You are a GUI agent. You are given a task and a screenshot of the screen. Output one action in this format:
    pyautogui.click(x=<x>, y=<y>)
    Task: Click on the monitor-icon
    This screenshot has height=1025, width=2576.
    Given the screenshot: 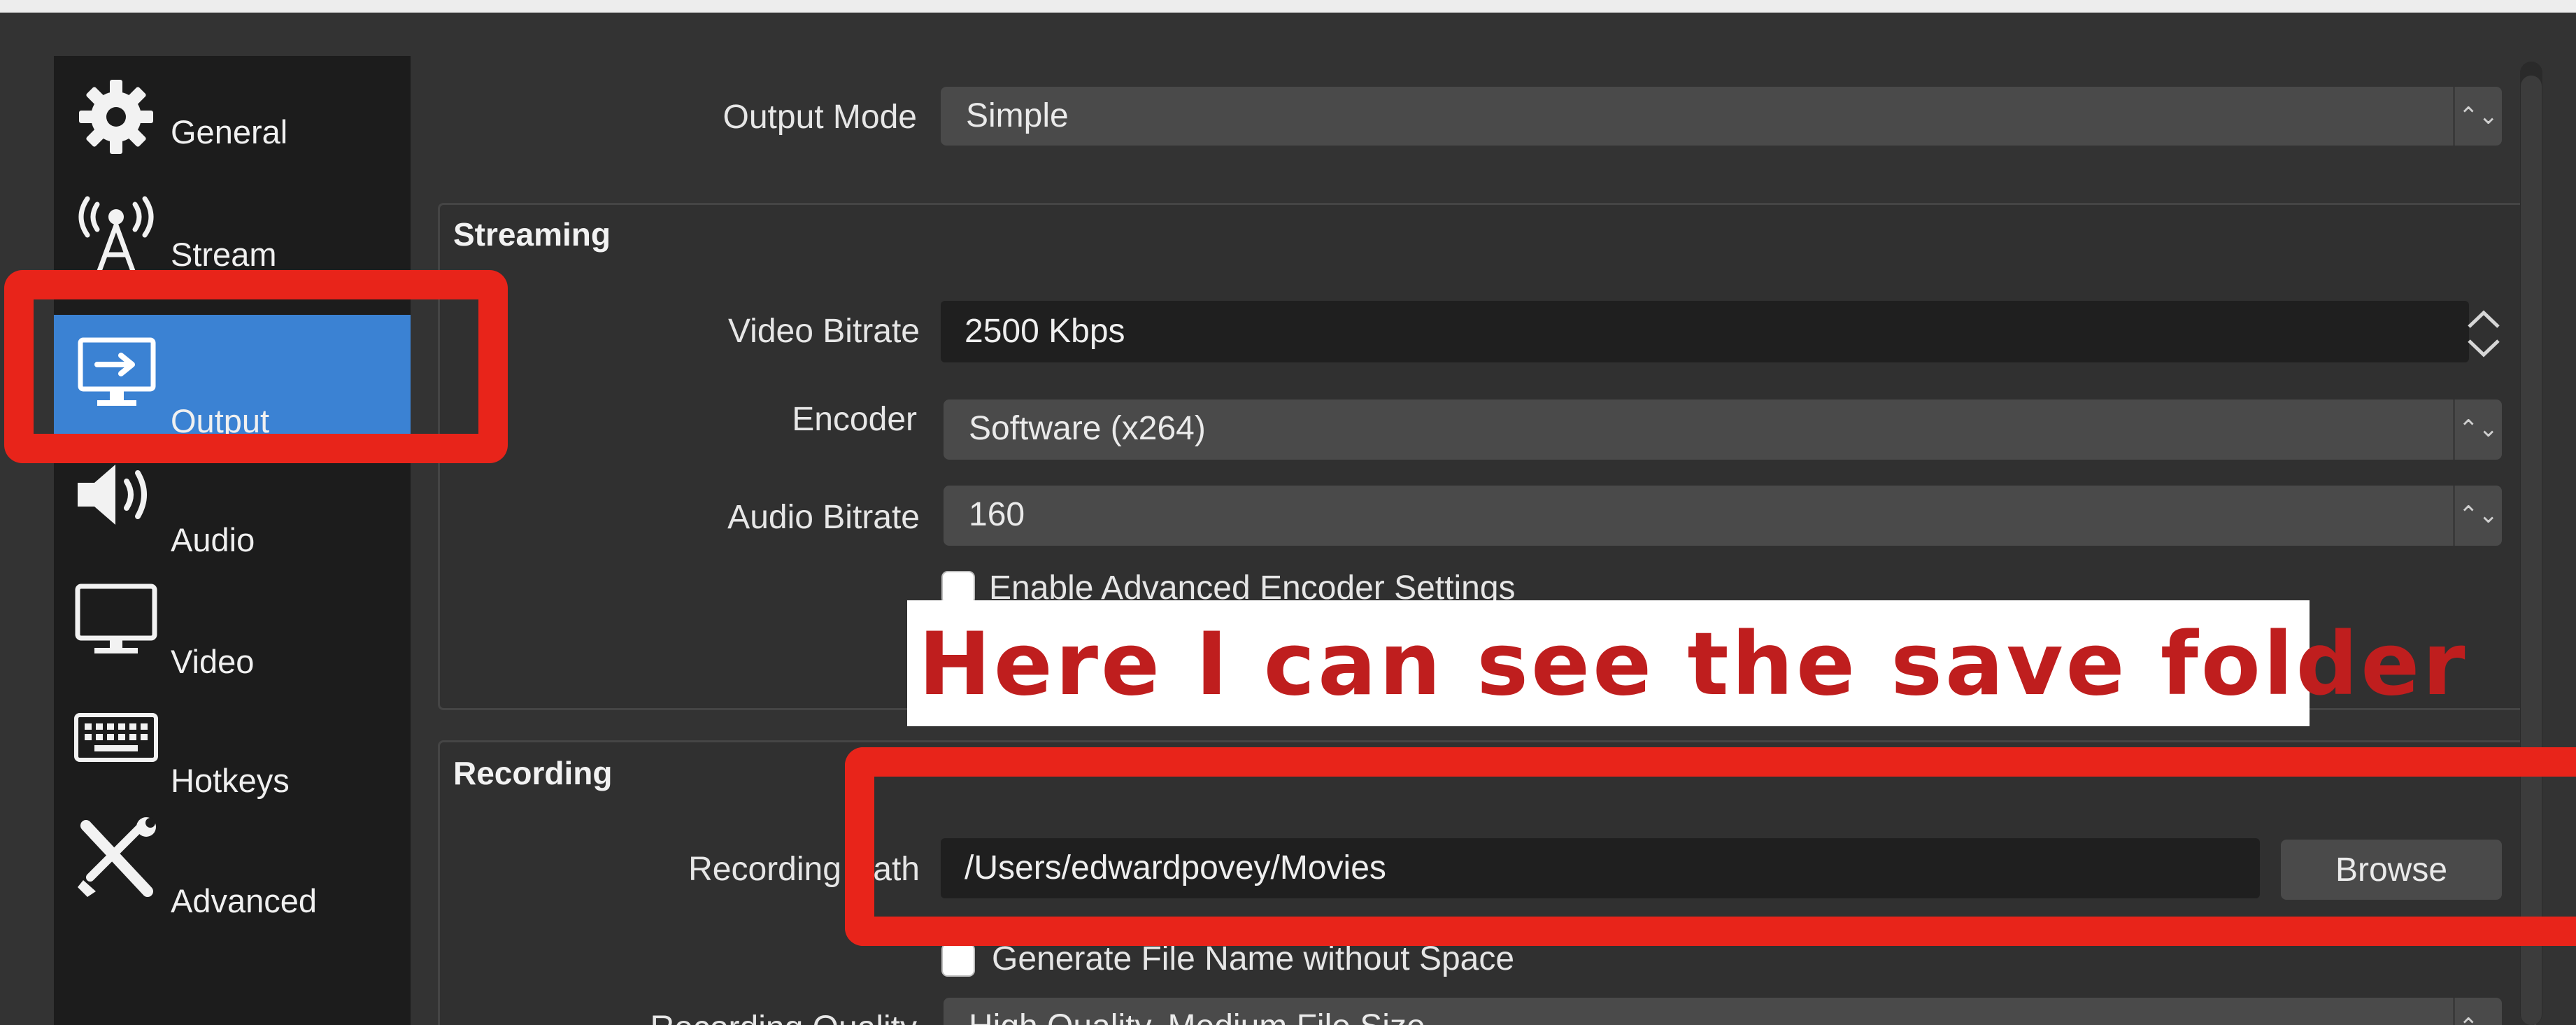 What is the action you would take?
    pyautogui.click(x=116, y=618)
    